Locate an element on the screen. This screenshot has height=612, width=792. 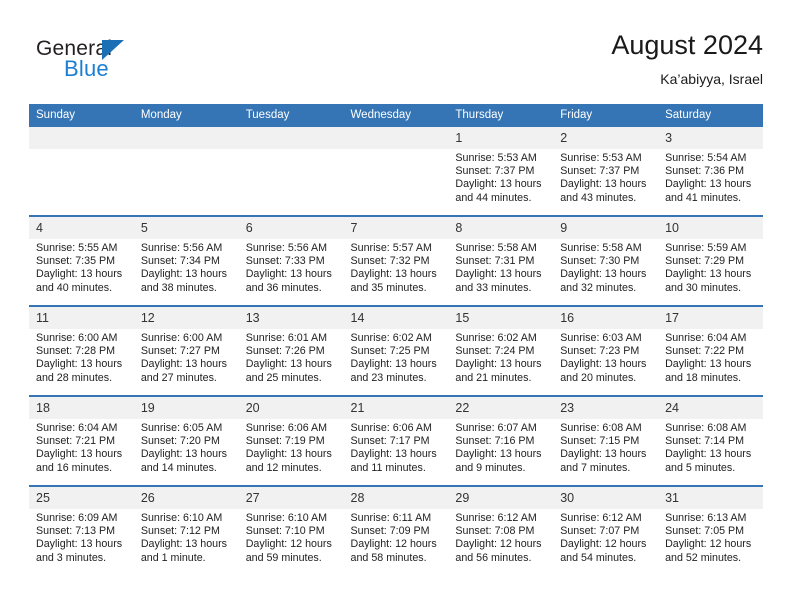
day-info-line: Sunrise: 6:11 AM is located at coordinates (391, 518).